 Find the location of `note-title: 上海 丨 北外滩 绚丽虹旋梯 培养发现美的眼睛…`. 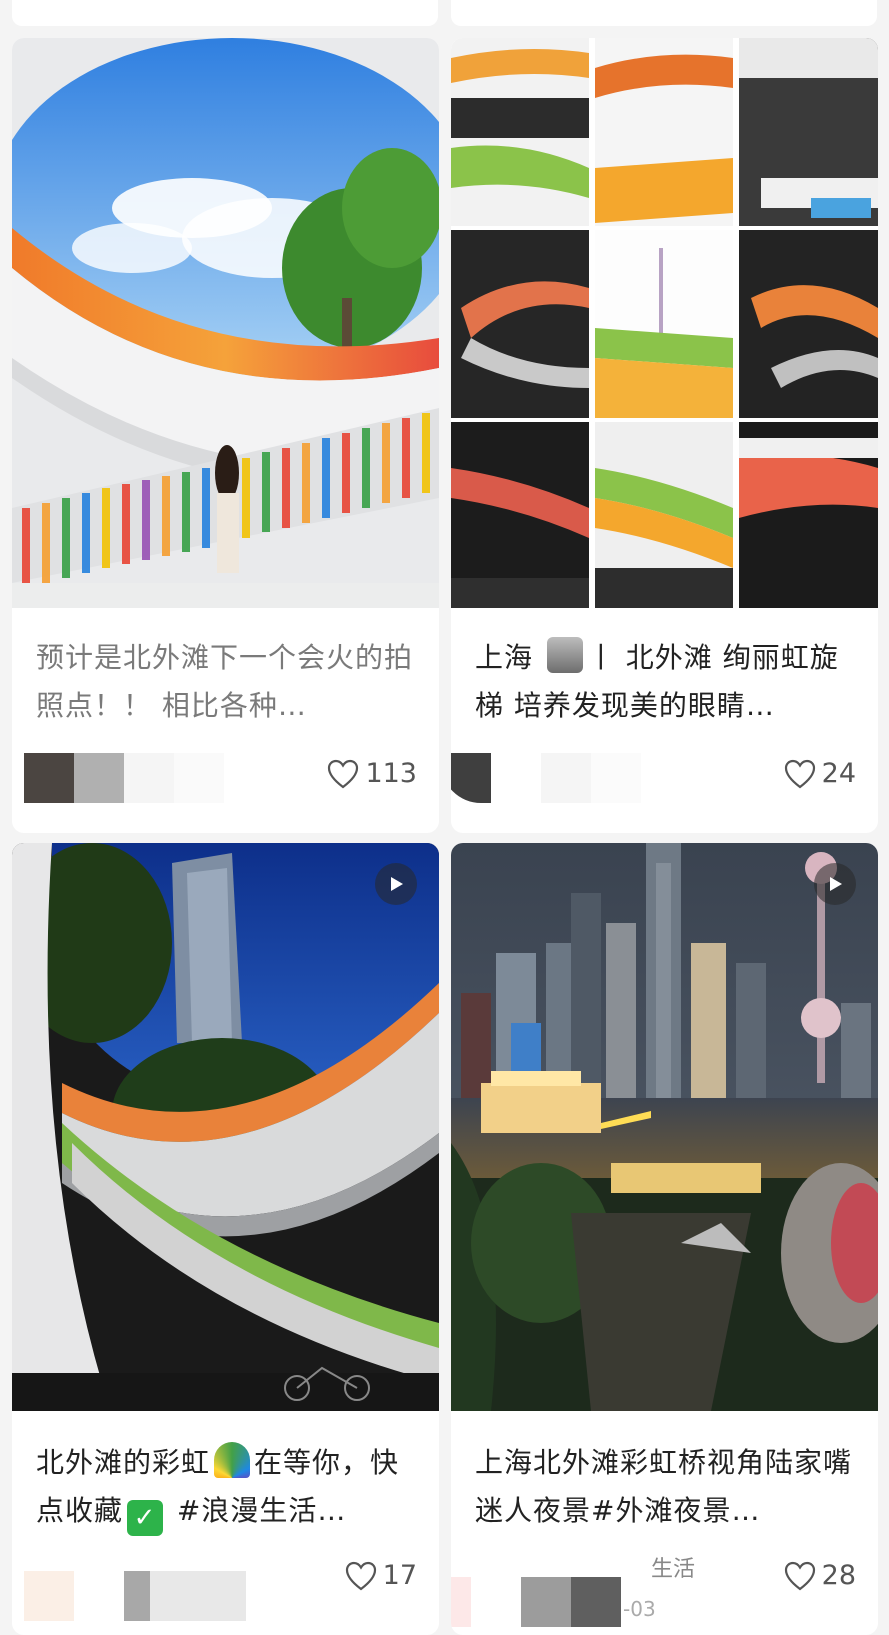

note-title: 上海 丨 北外滩 绚丽虹旋梯 培养发现美的眼睛… is located at coordinates (665, 682).